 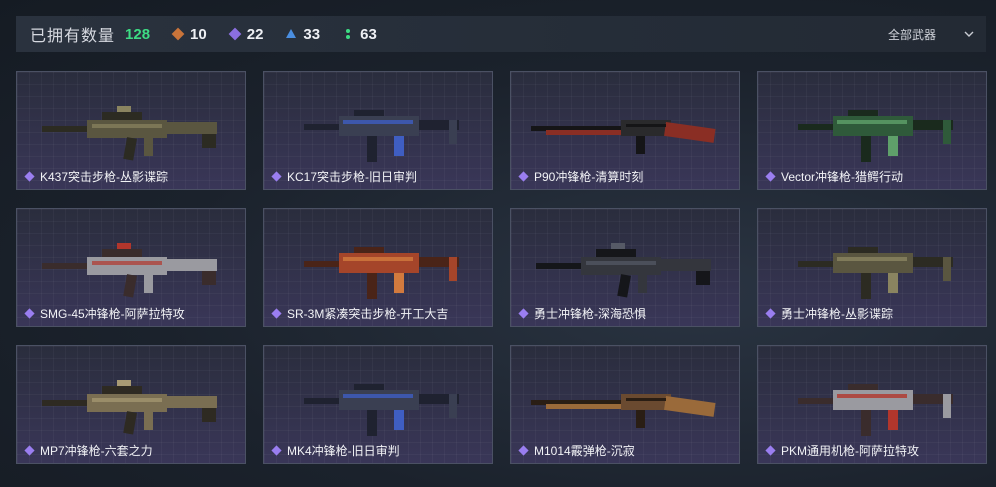 What do you see at coordinates (112, 314) in the screenshot?
I see `weapon-name: SMG-45冲锋枪-阿萨拉特攻` at bounding box center [112, 314].